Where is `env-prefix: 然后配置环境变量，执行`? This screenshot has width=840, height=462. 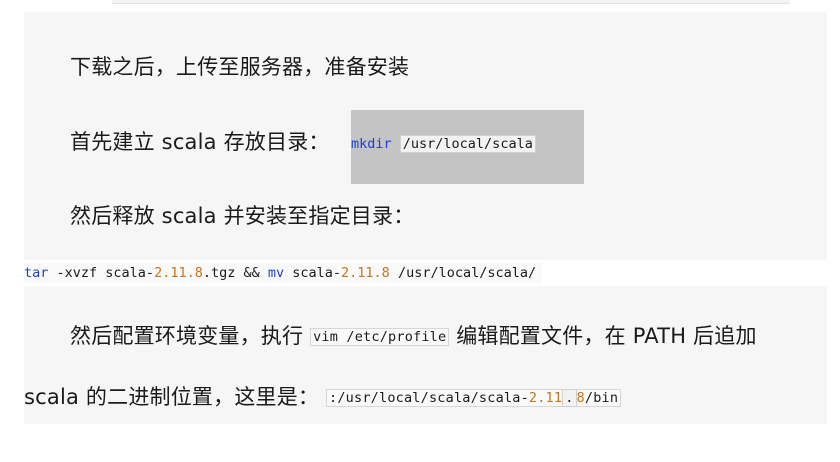 env-prefix: 然后配置环境变量，执行 is located at coordinates (187, 336).